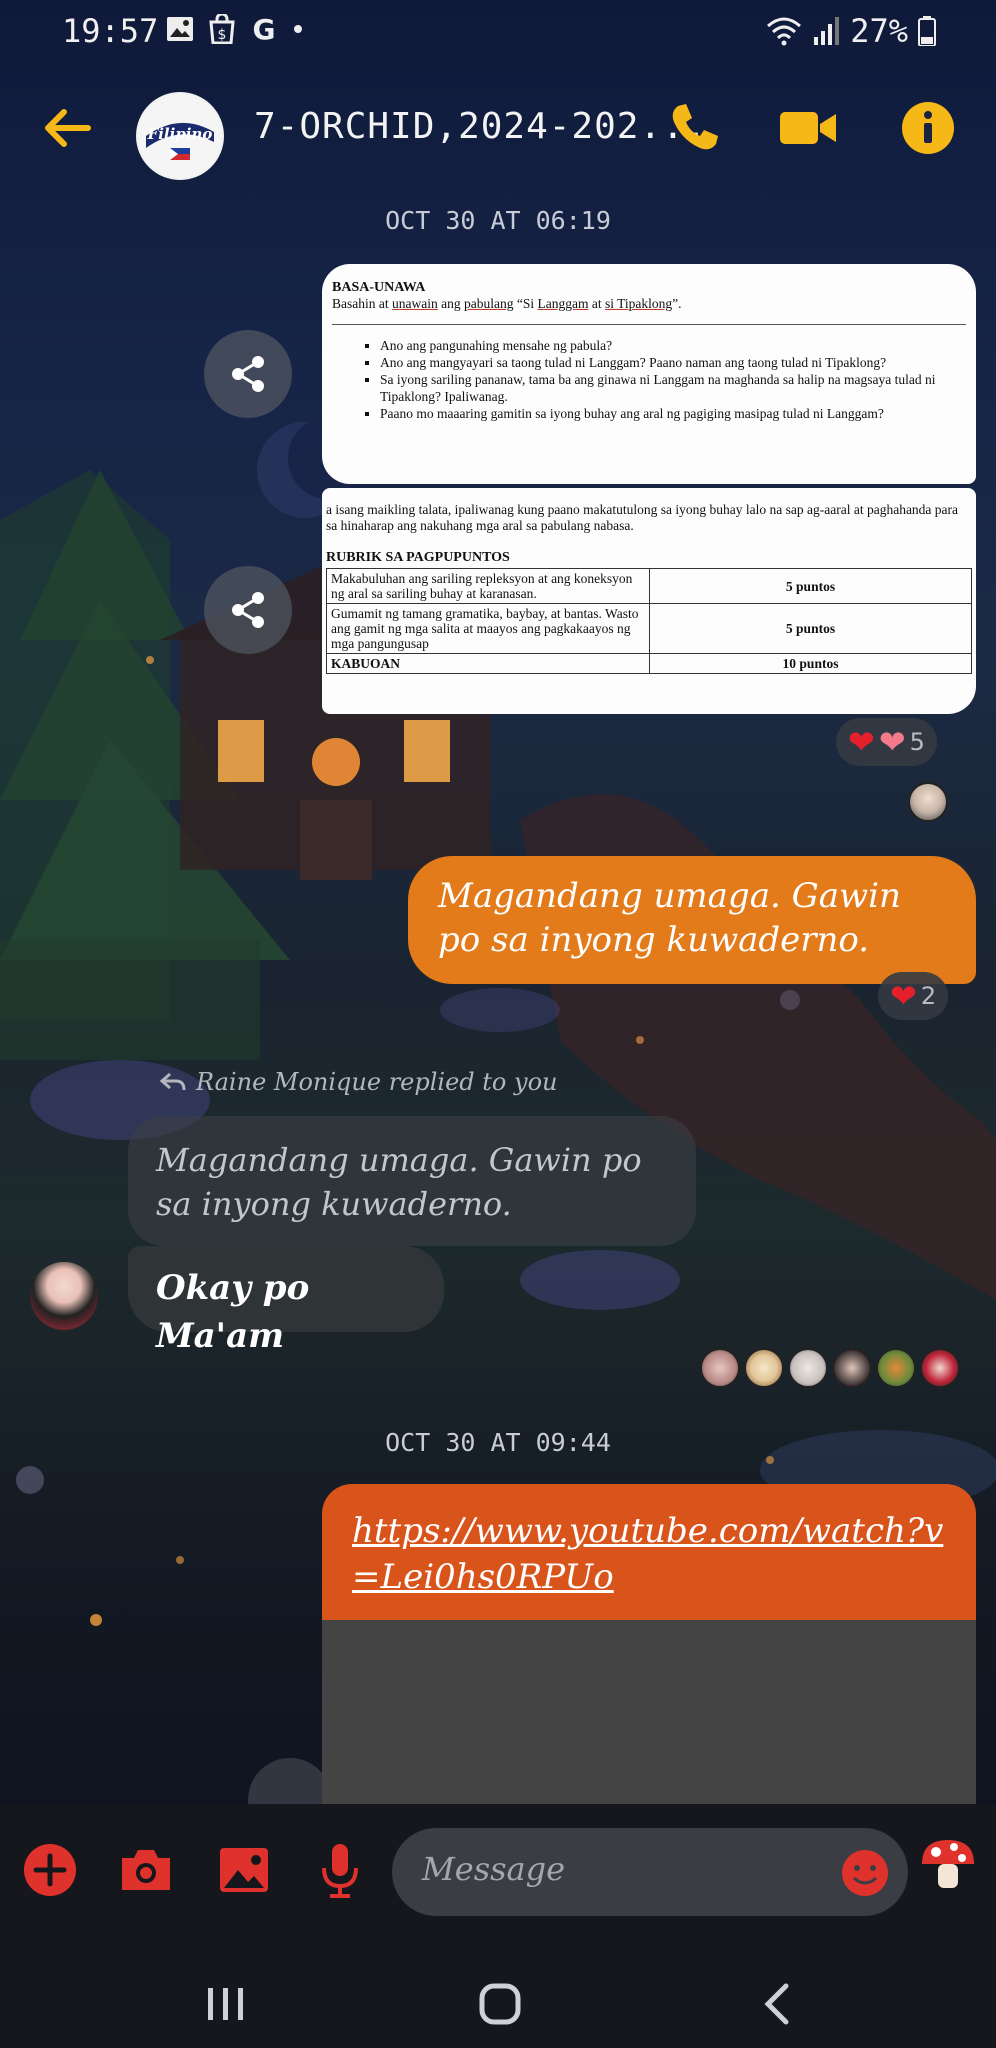 This screenshot has height=2048, width=996. I want to click on group-avatar: Filipino, so click(180, 136).